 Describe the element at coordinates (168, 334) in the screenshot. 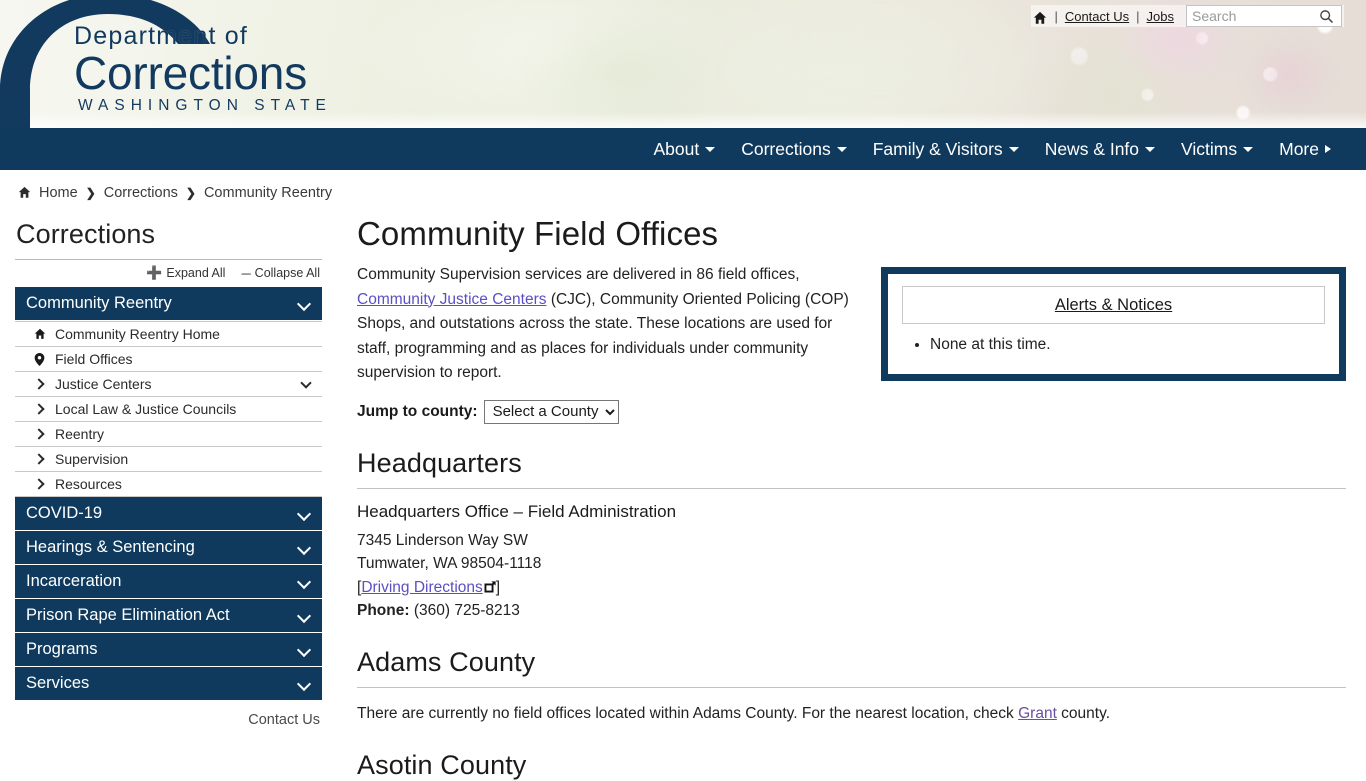

I see `sidebar-item-community-reentry-home: Community Reentry Home` at that location.